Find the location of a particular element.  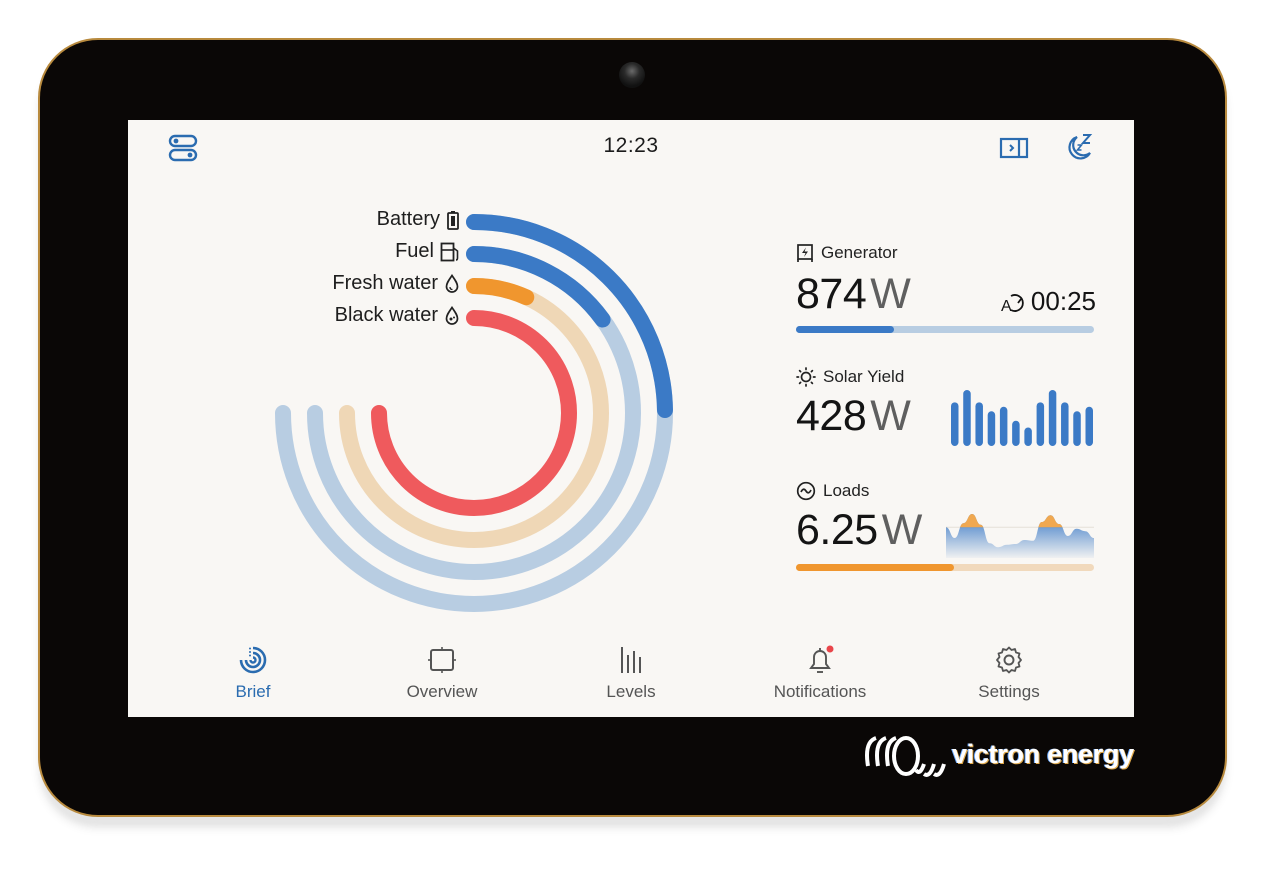

brand-name: victron energy is located at coordinates (1043, 753).